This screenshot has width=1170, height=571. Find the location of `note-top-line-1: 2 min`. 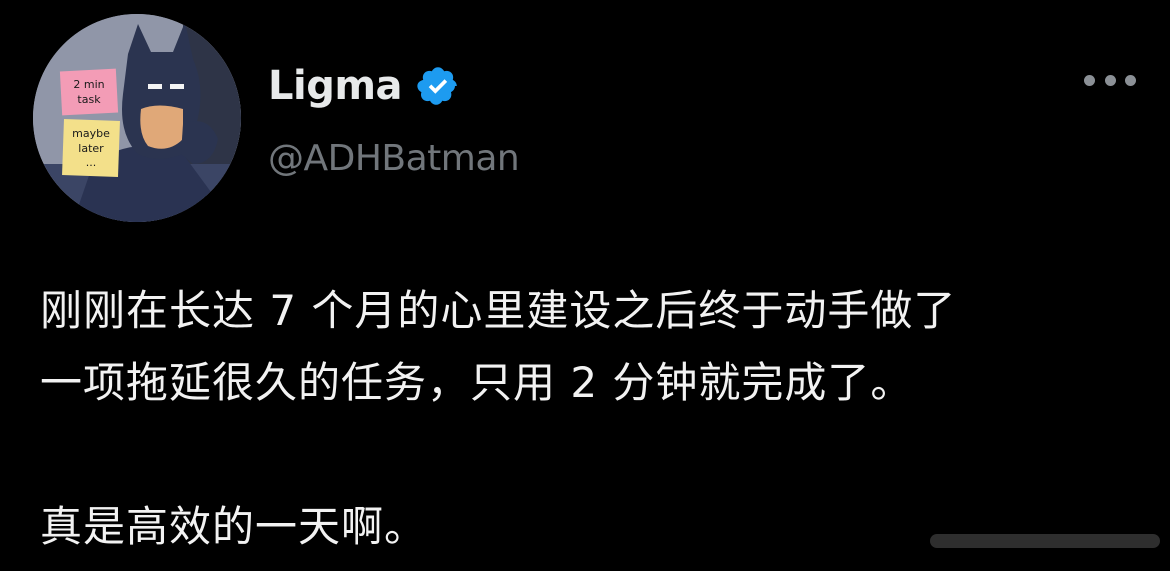

note-top-line-1: 2 min is located at coordinates (88, 84).